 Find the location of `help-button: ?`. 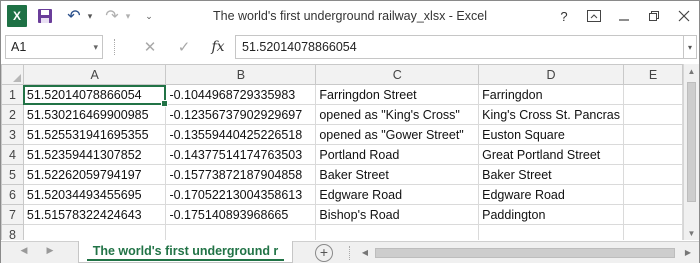

help-button: ? is located at coordinates (564, 16).